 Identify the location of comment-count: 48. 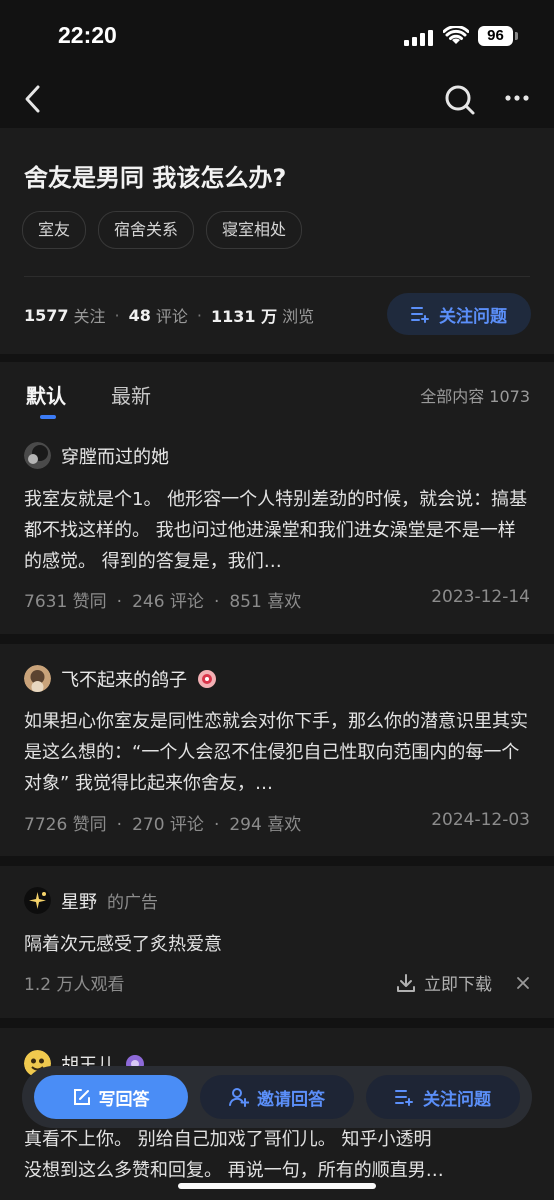
(140, 315).